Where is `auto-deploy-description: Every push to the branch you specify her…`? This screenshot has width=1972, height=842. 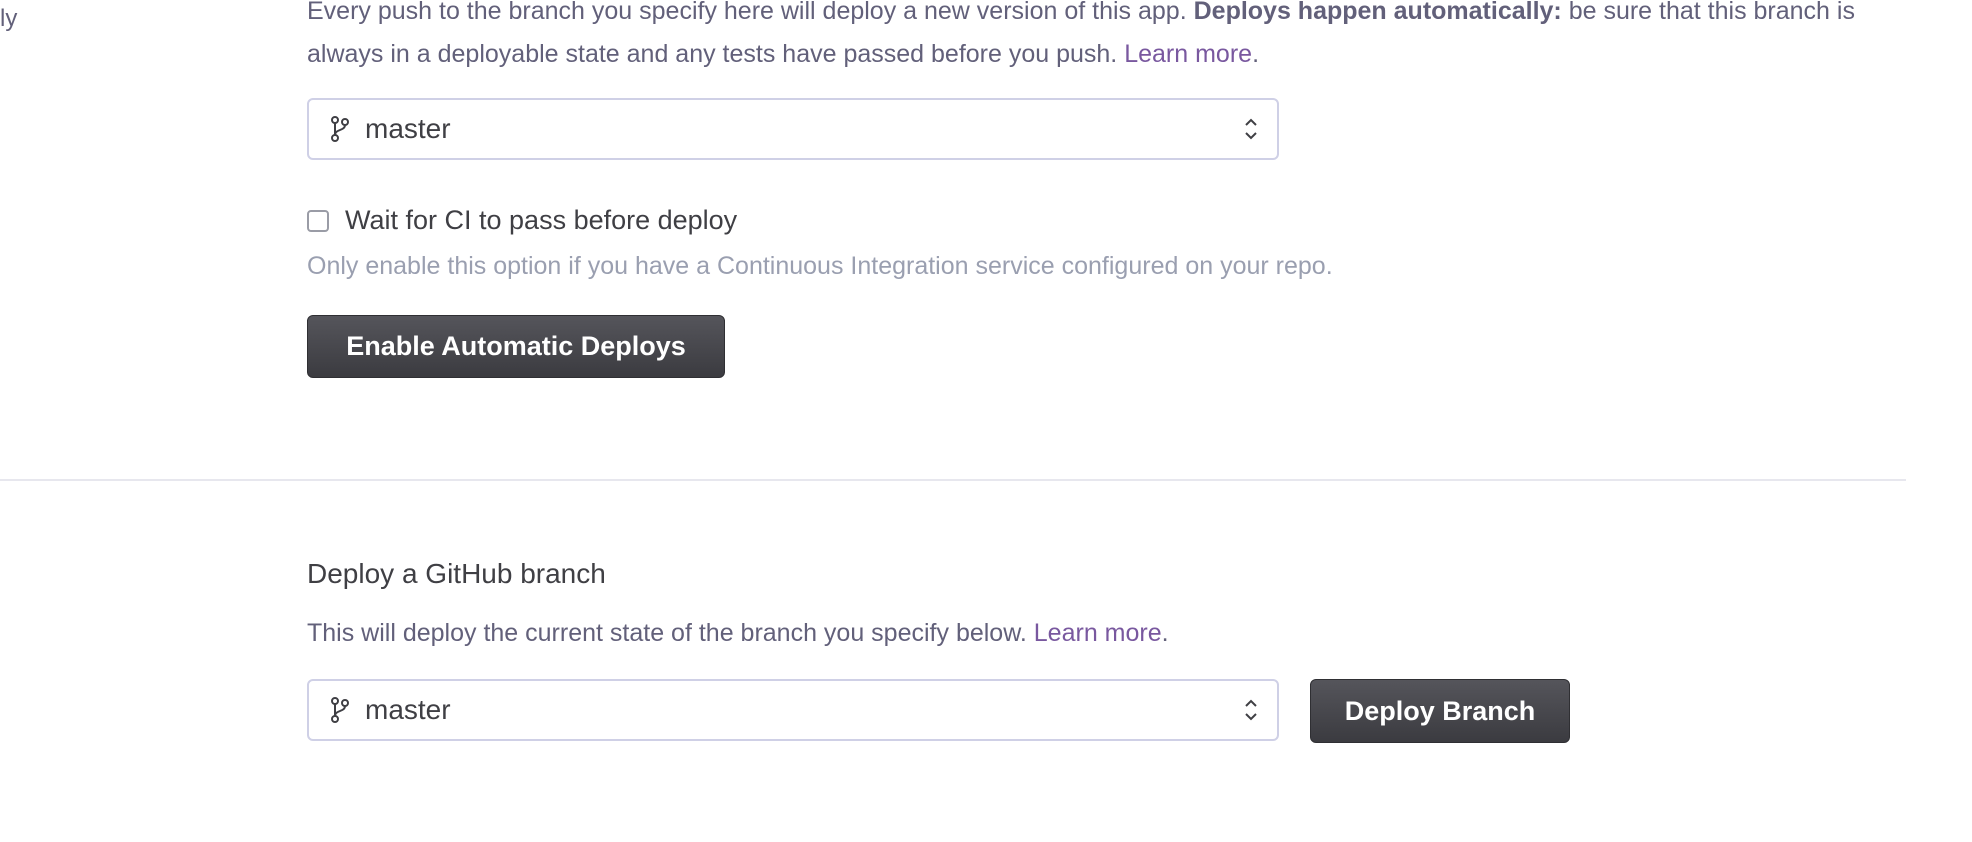 auto-deploy-description: Every push to the branch you specify her… is located at coordinates (1107, 38).